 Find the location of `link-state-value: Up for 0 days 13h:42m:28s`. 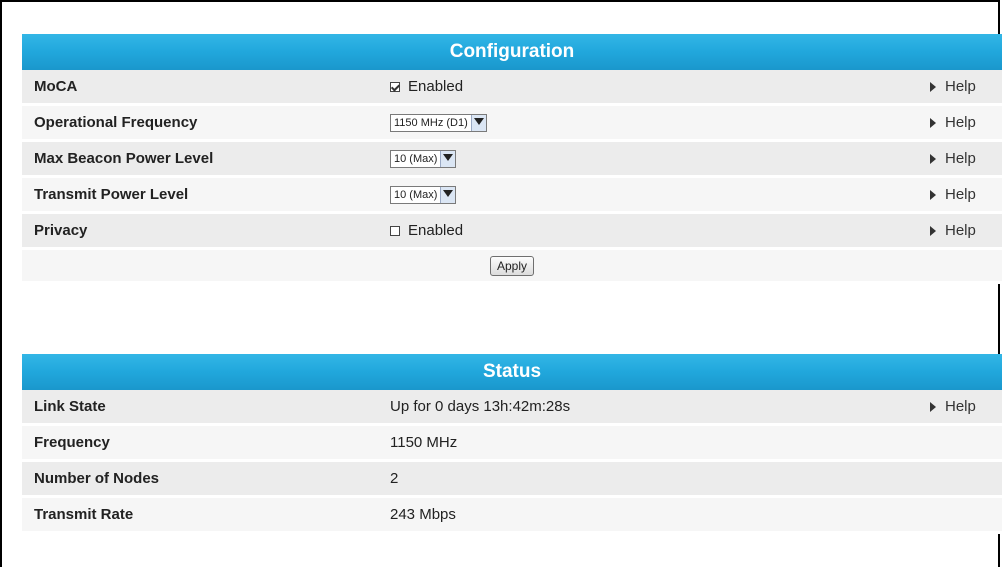

link-state-value: Up for 0 days 13h:42m:28s is located at coordinates (480, 406).